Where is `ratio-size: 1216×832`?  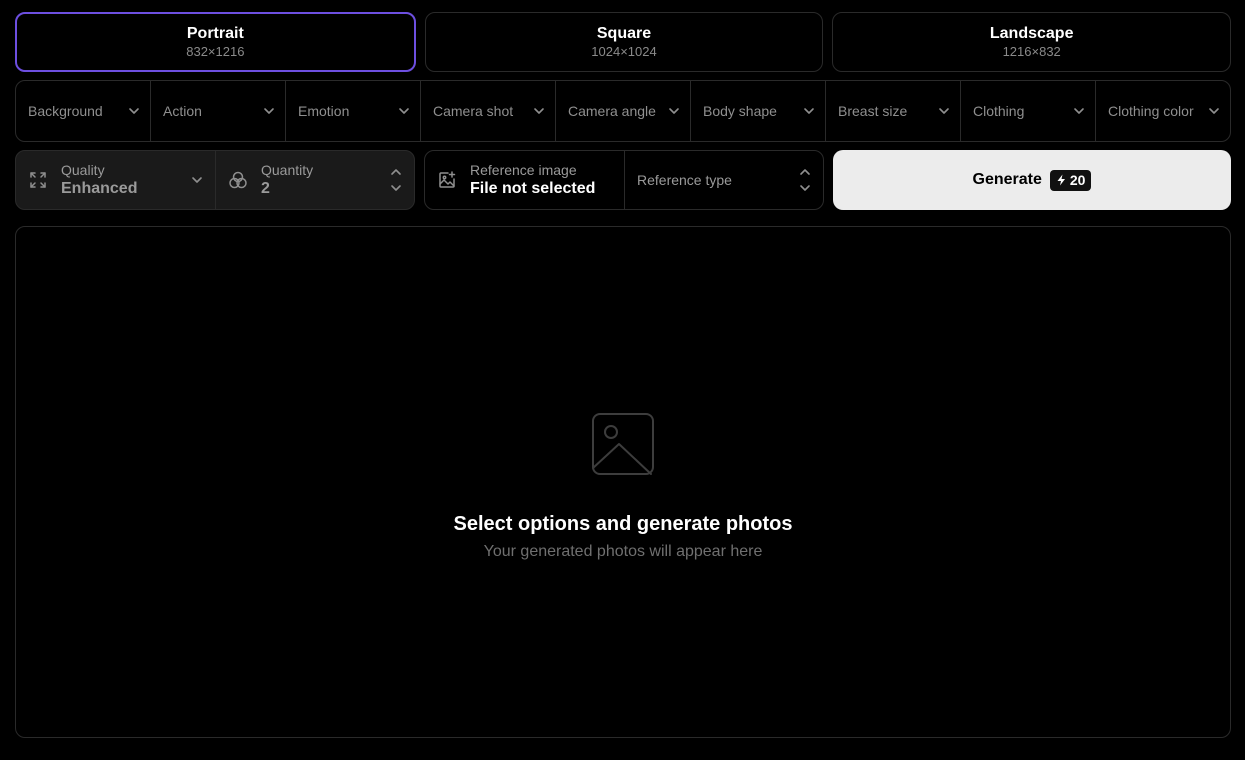 ratio-size: 1216×832 is located at coordinates (1031, 51).